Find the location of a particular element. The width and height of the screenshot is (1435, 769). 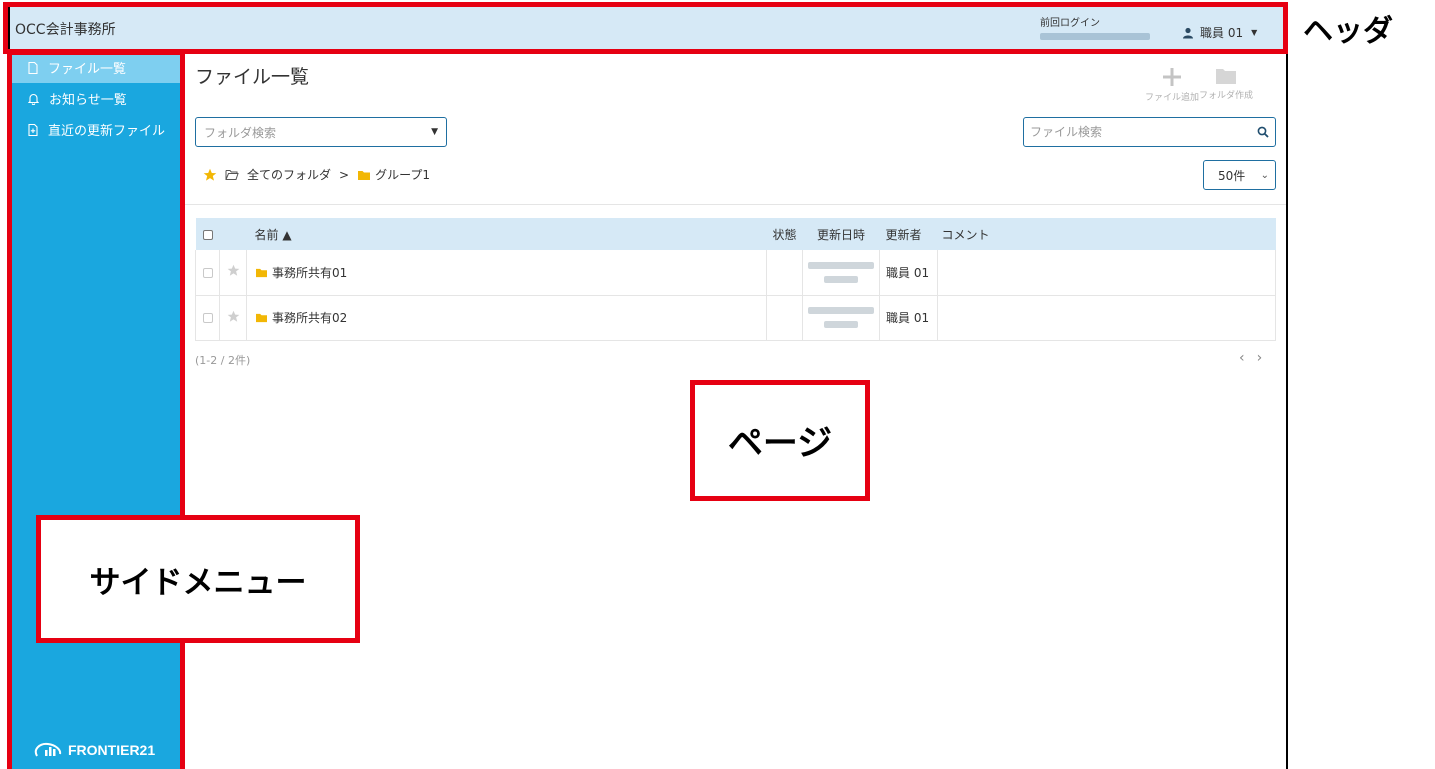

header-star-cell is located at coordinates (233, 234).